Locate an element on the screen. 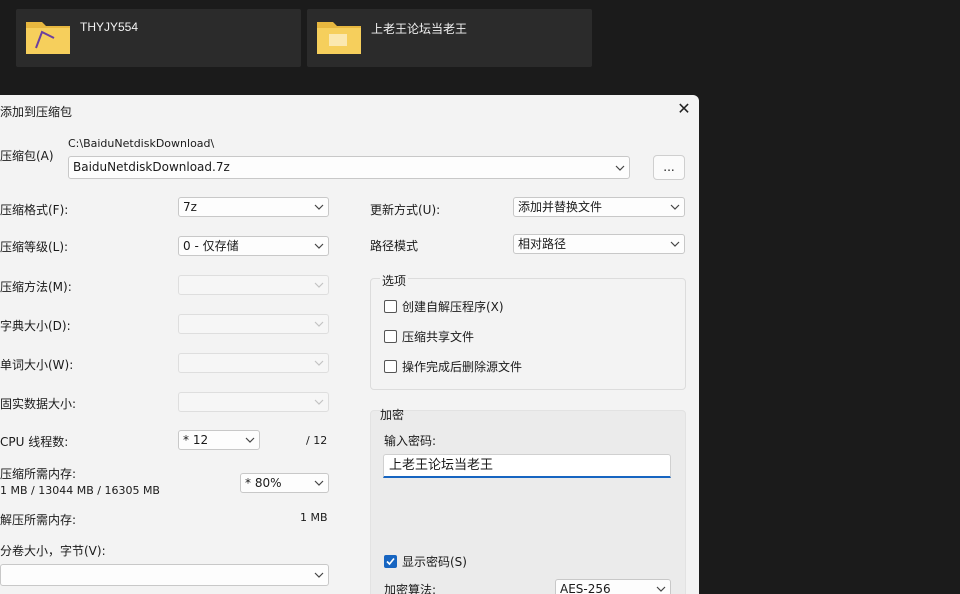  encryption-title: 加密 is located at coordinates (392, 415).